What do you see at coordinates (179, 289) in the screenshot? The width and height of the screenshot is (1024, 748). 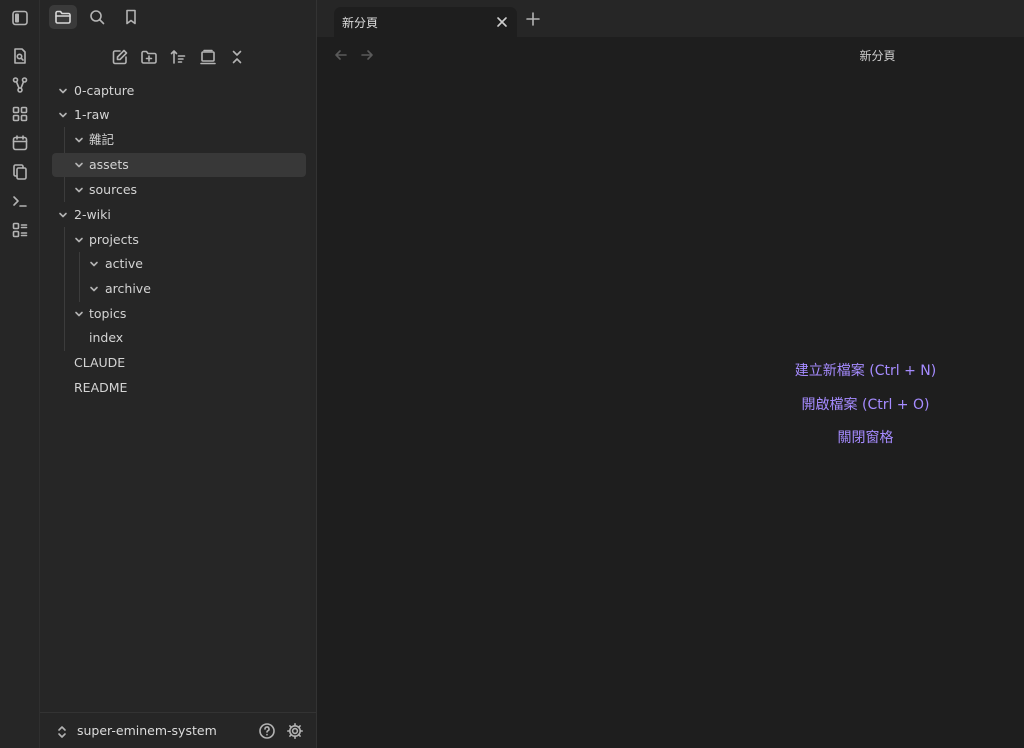 I see `folder-archive: archive` at bounding box center [179, 289].